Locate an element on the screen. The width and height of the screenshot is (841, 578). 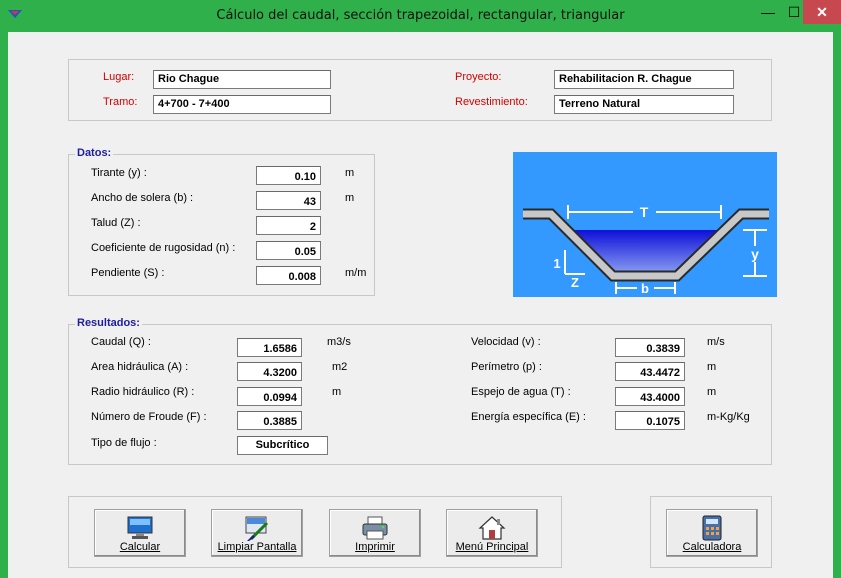
perimetro-label: Perímetro (p) : is located at coordinates (506, 367).